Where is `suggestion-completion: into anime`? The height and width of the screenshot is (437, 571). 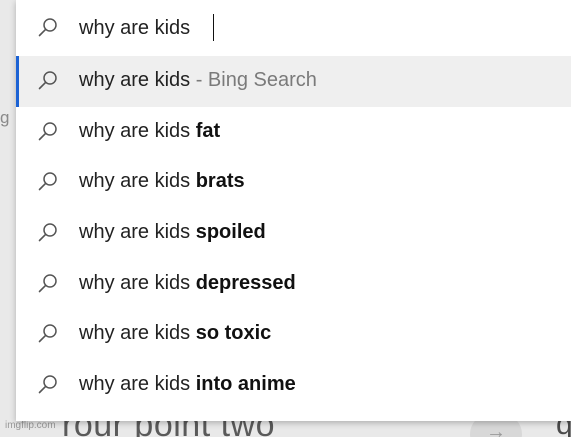 suggestion-completion: into anime is located at coordinates (245, 384).